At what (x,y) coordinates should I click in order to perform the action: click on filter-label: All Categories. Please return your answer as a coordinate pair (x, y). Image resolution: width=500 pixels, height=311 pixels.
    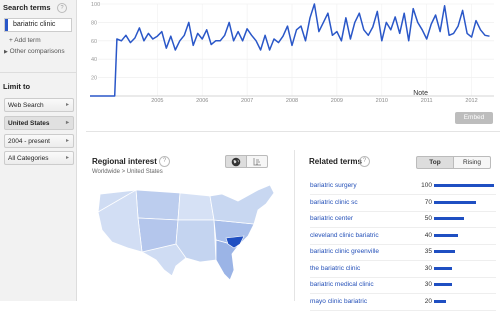
    Looking at the image, I should click on (28, 158).